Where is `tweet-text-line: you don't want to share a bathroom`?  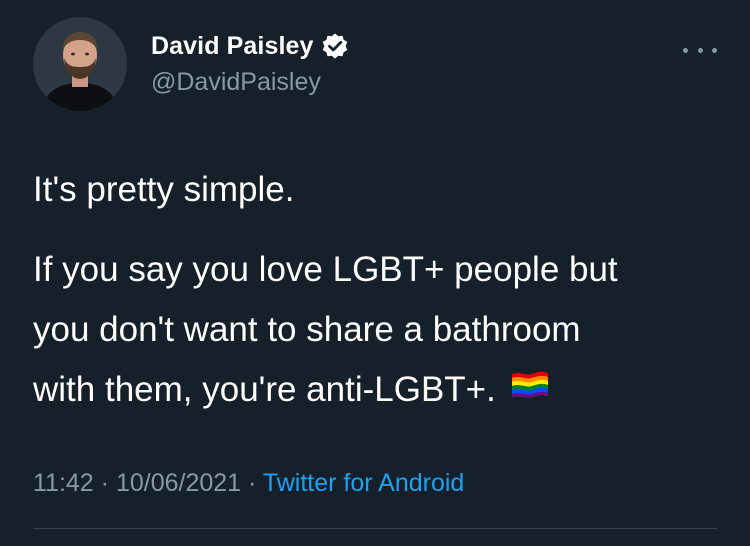
tweet-text-line: you don't want to share a bathroom is located at coordinates (307, 329).